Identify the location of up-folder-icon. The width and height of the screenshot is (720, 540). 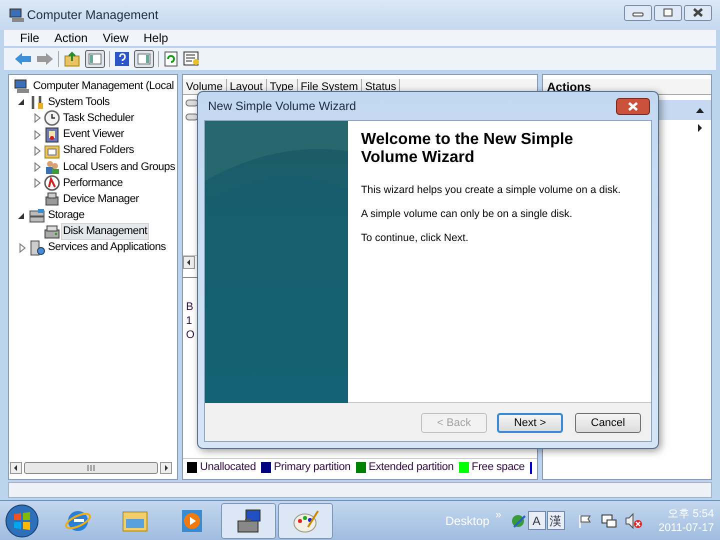
(72, 59).